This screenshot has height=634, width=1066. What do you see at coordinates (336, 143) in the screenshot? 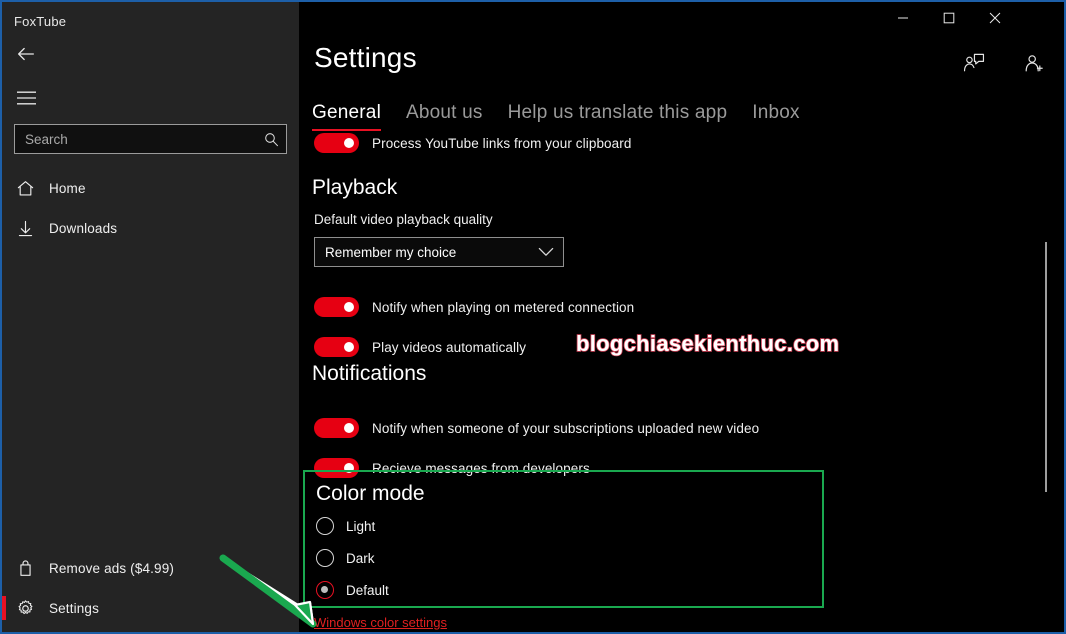
I see `toggle-process-clipboard-links` at bounding box center [336, 143].